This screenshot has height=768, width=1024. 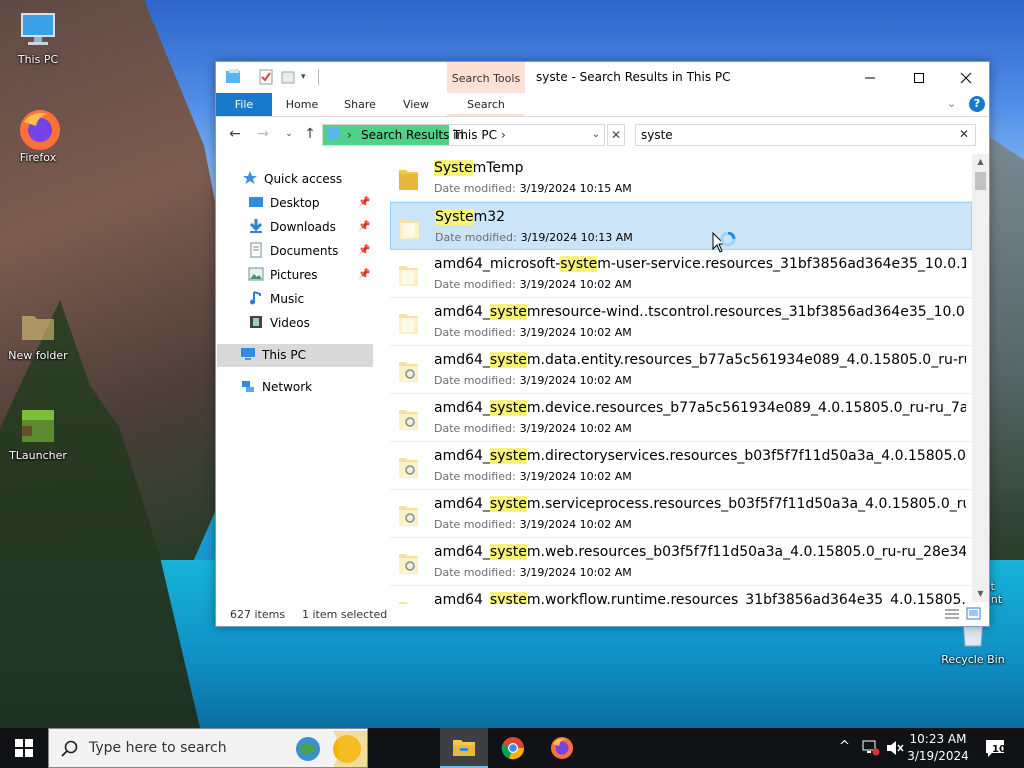 What do you see at coordinates (276, 387) in the screenshot?
I see `nav-network: Network` at bounding box center [276, 387].